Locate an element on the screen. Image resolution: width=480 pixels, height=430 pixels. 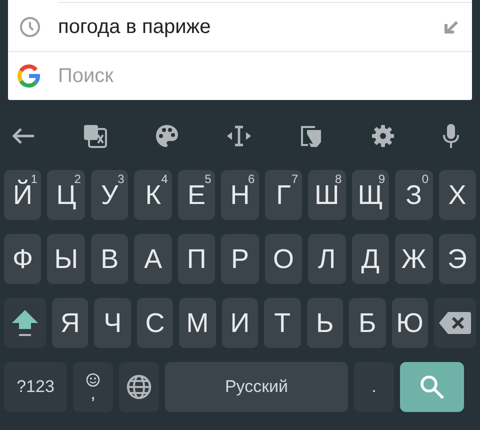
backspace-key is located at coordinates (455, 323).